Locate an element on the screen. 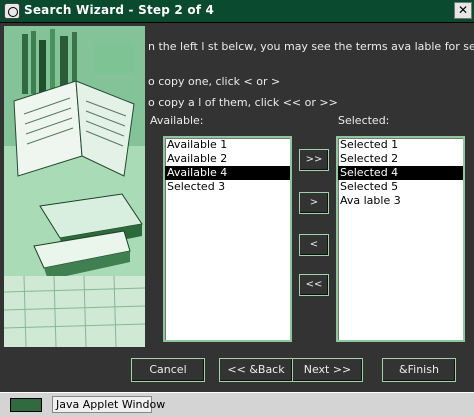 The height and width of the screenshot is (417, 474). list-item: Selected 1 is located at coordinates (400, 145).